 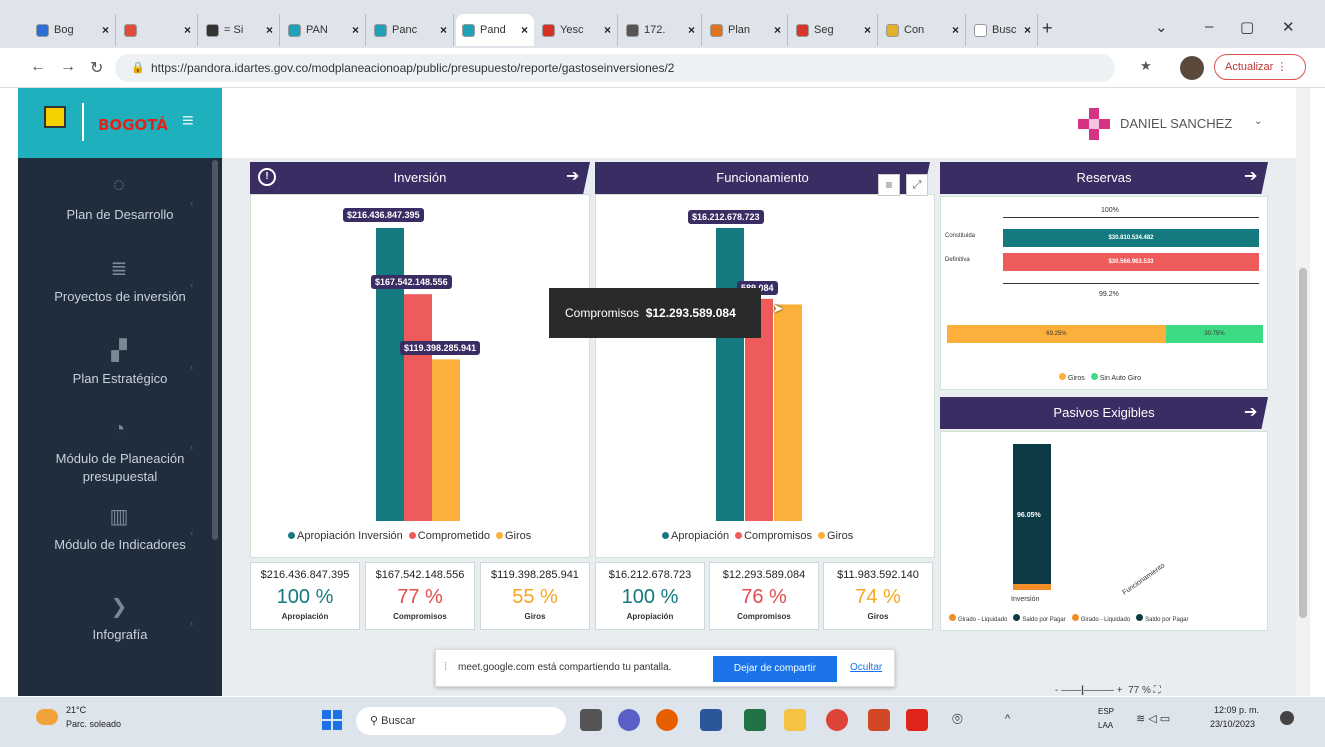 What do you see at coordinates (700, 536) in the screenshot?
I see `legend-label: Apropiación` at bounding box center [700, 536].